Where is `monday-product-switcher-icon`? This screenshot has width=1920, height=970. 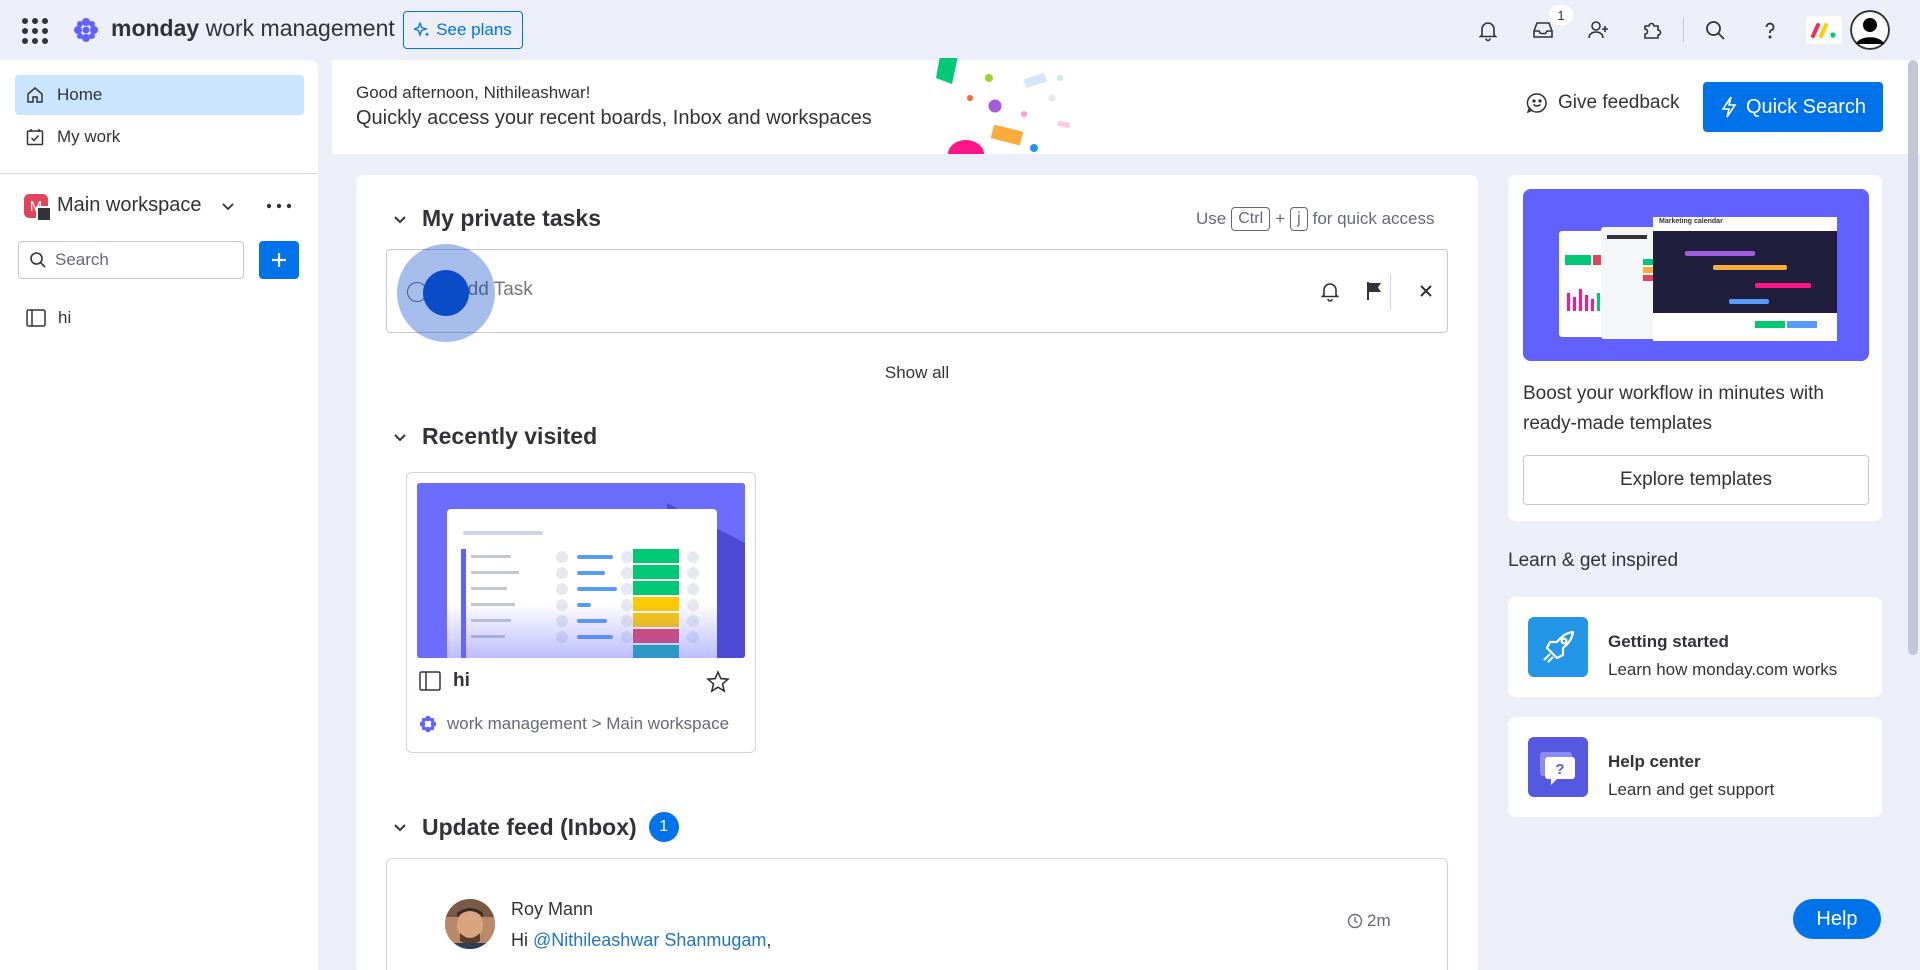
monday-product-switcher-icon is located at coordinates (1824, 30).